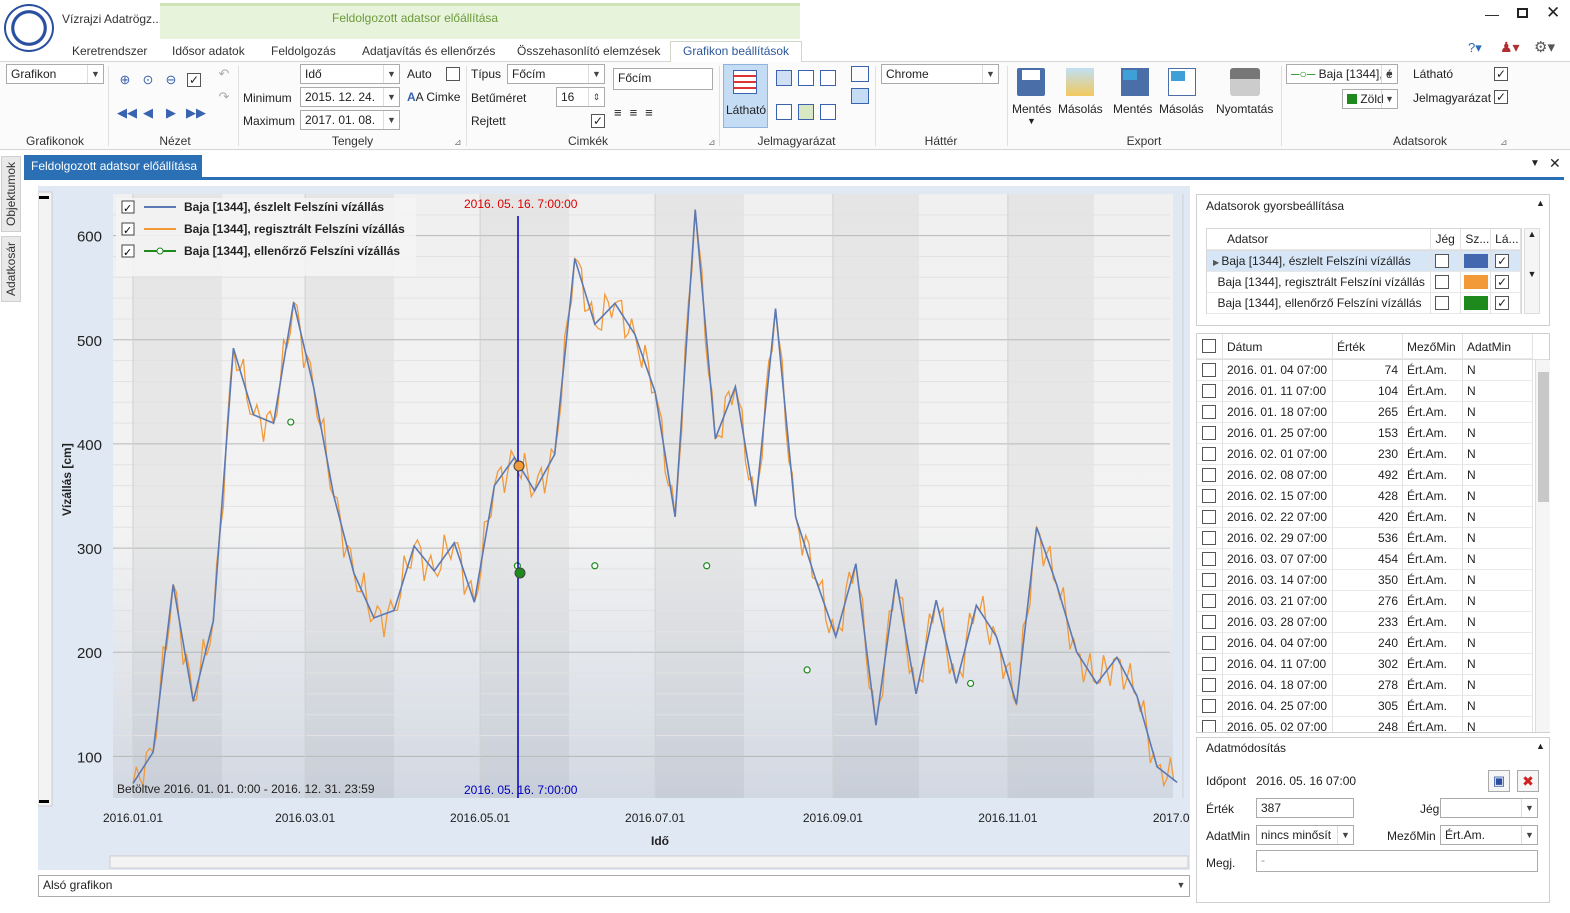  Describe the element at coordinates (194, 80) in the screenshot. I see `nezet-checkbox: ✓` at that location.